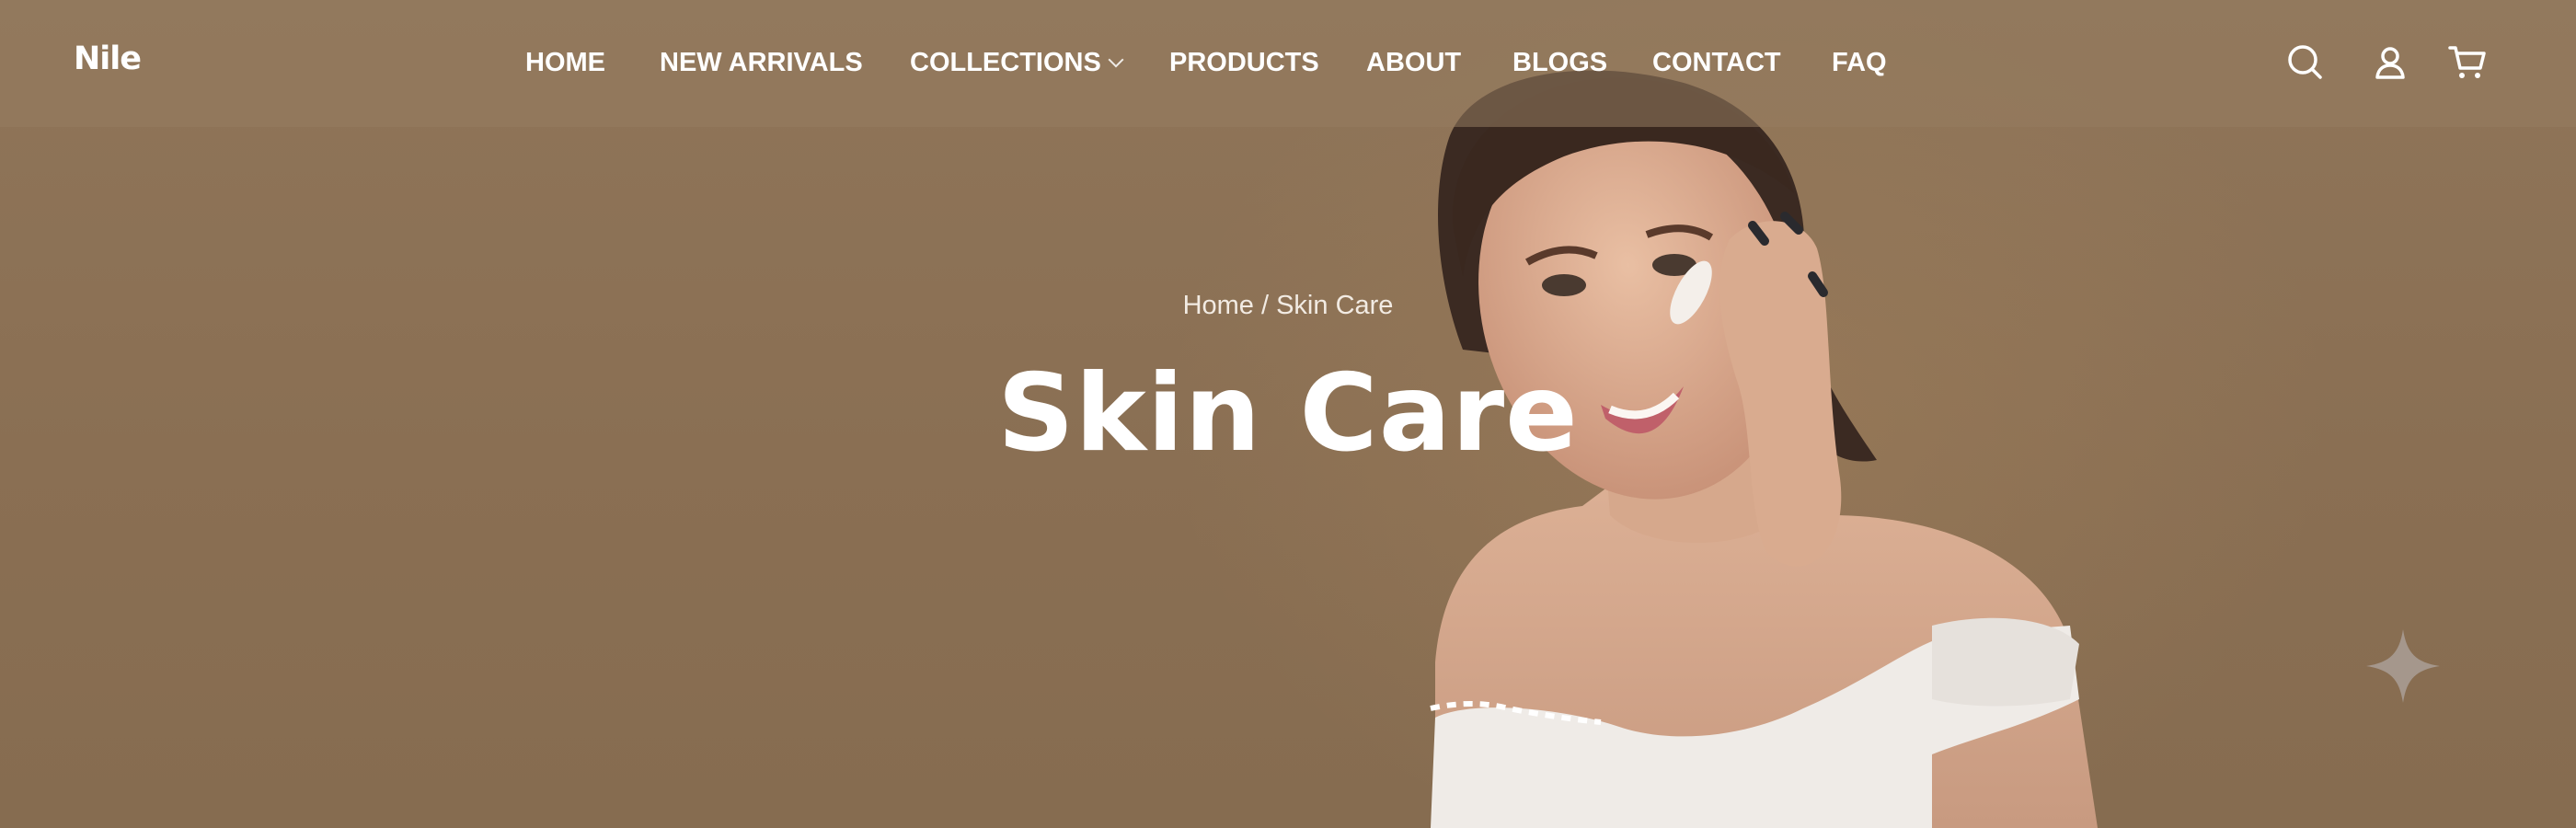  I want to click on nav-home: HOME, so click(565, 62).